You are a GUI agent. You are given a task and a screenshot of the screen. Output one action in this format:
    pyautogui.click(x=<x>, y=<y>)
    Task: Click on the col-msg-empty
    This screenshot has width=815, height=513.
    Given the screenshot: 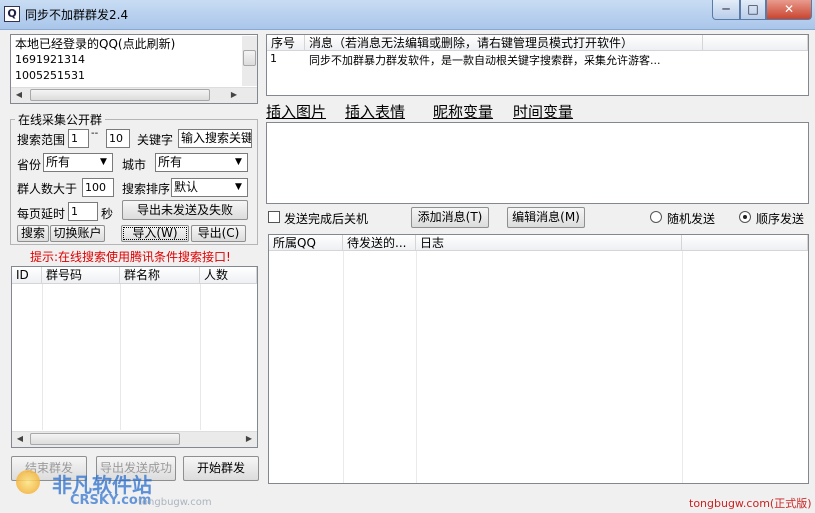 What is the action you would take?
    pyautogui.click(x=755, y=43)
    